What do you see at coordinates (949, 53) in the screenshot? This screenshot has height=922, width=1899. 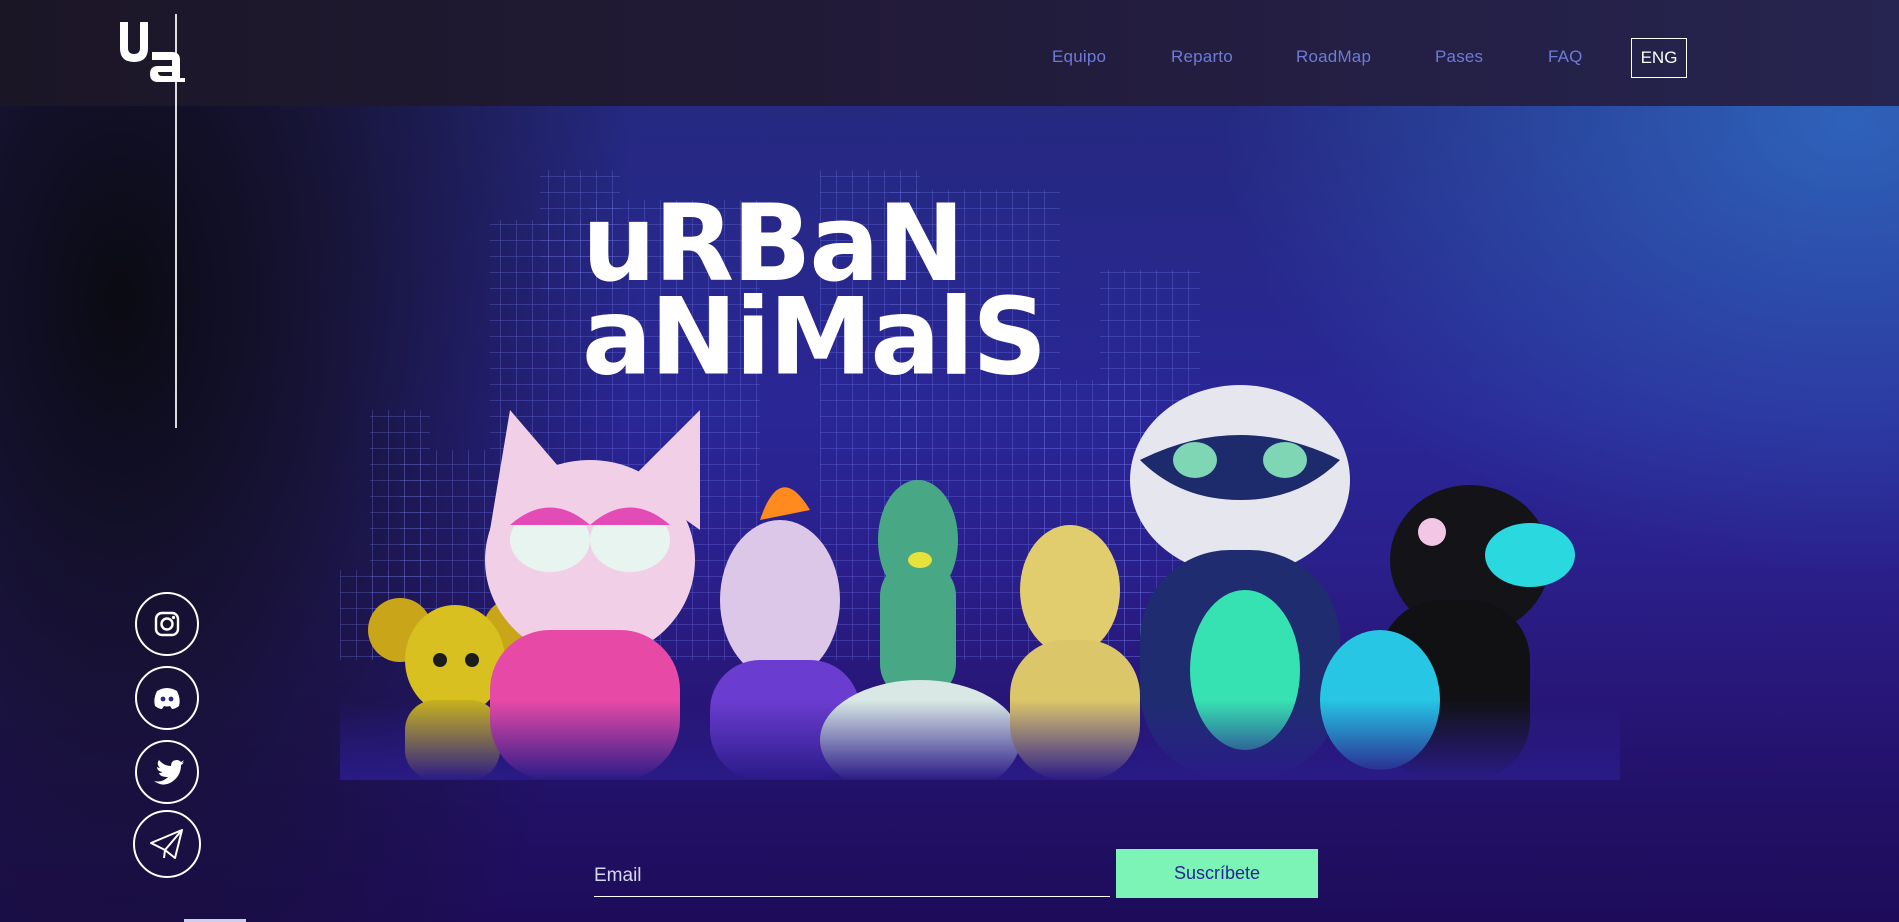 I see `main-nav: Equipo Reparto RoadMap Pases FAQ` at bounding box center [949, 53].